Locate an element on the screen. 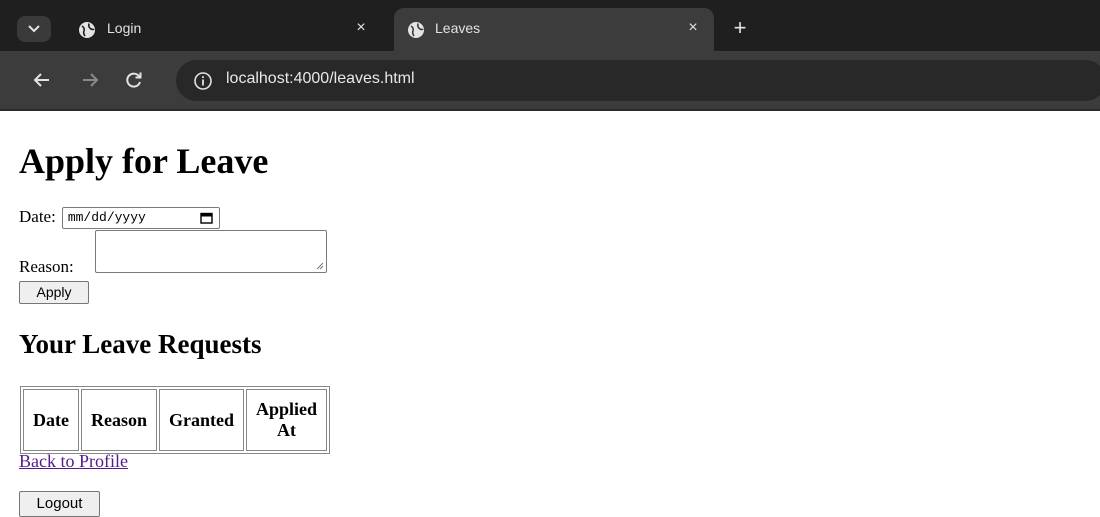  forward-button is located at coordinates (90, 80).